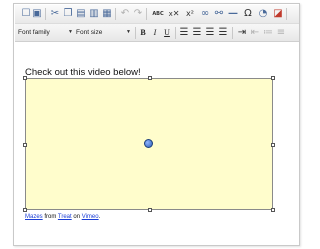 This screenshot has width=320, height=249. What do you see at coordinates (76, 217) in the screenshot?
I see `caption-text-on: on` at bounding box center [76, 217].